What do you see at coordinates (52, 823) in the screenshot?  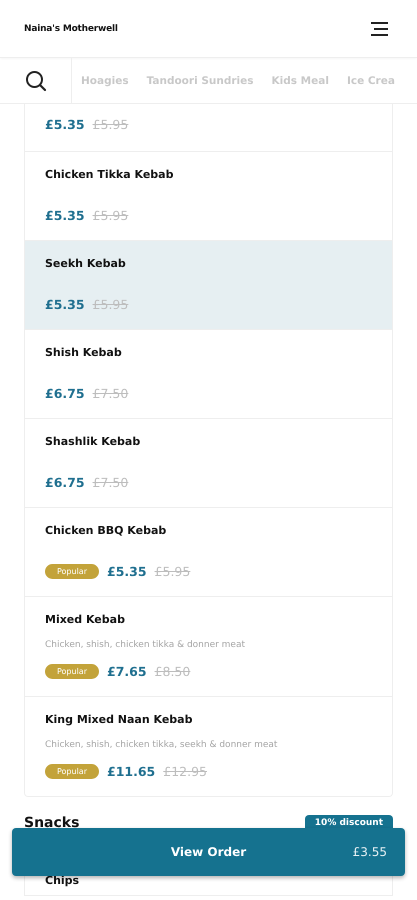 I see `section-title: Snacks` at bounding box center [52, 823].